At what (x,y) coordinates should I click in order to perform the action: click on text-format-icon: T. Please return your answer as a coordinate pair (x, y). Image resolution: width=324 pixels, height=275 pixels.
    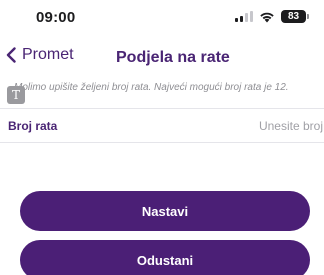
    Looking at the image, I should click on (16, 95).